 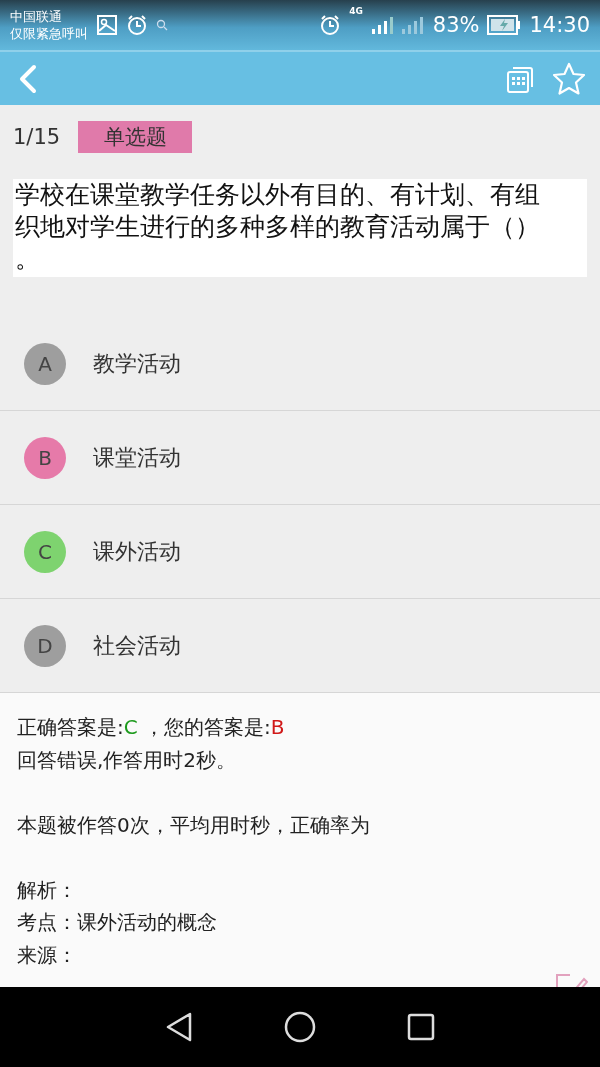 I want to click on detail-label: 考点：, so click(x=47, y=922).